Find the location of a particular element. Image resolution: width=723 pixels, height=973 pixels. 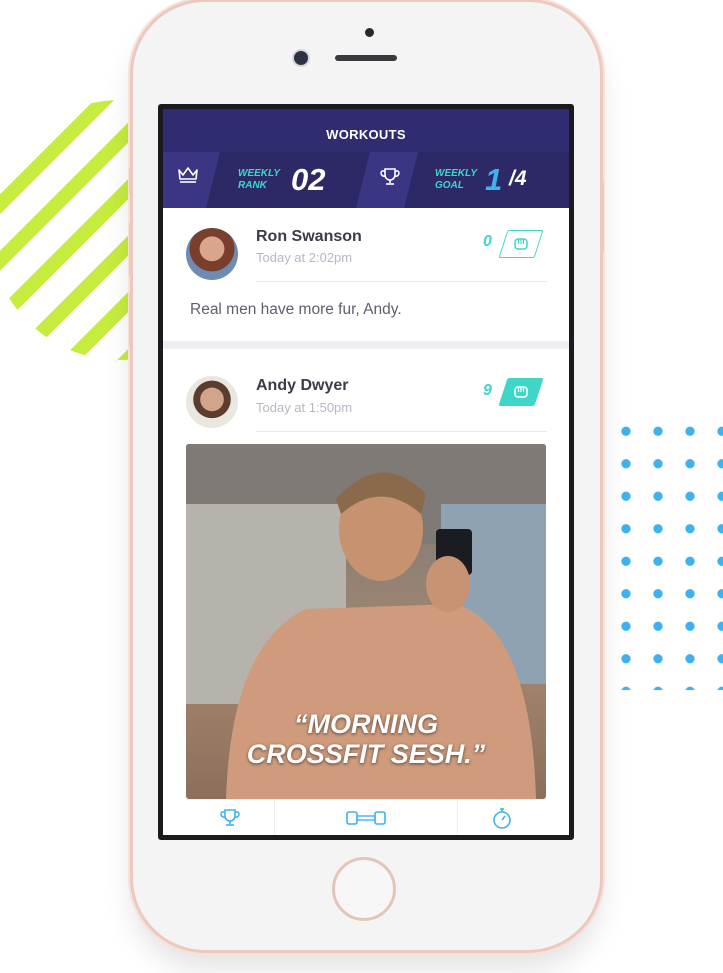

stopwatch-icon is located at coordinates (502, 820).